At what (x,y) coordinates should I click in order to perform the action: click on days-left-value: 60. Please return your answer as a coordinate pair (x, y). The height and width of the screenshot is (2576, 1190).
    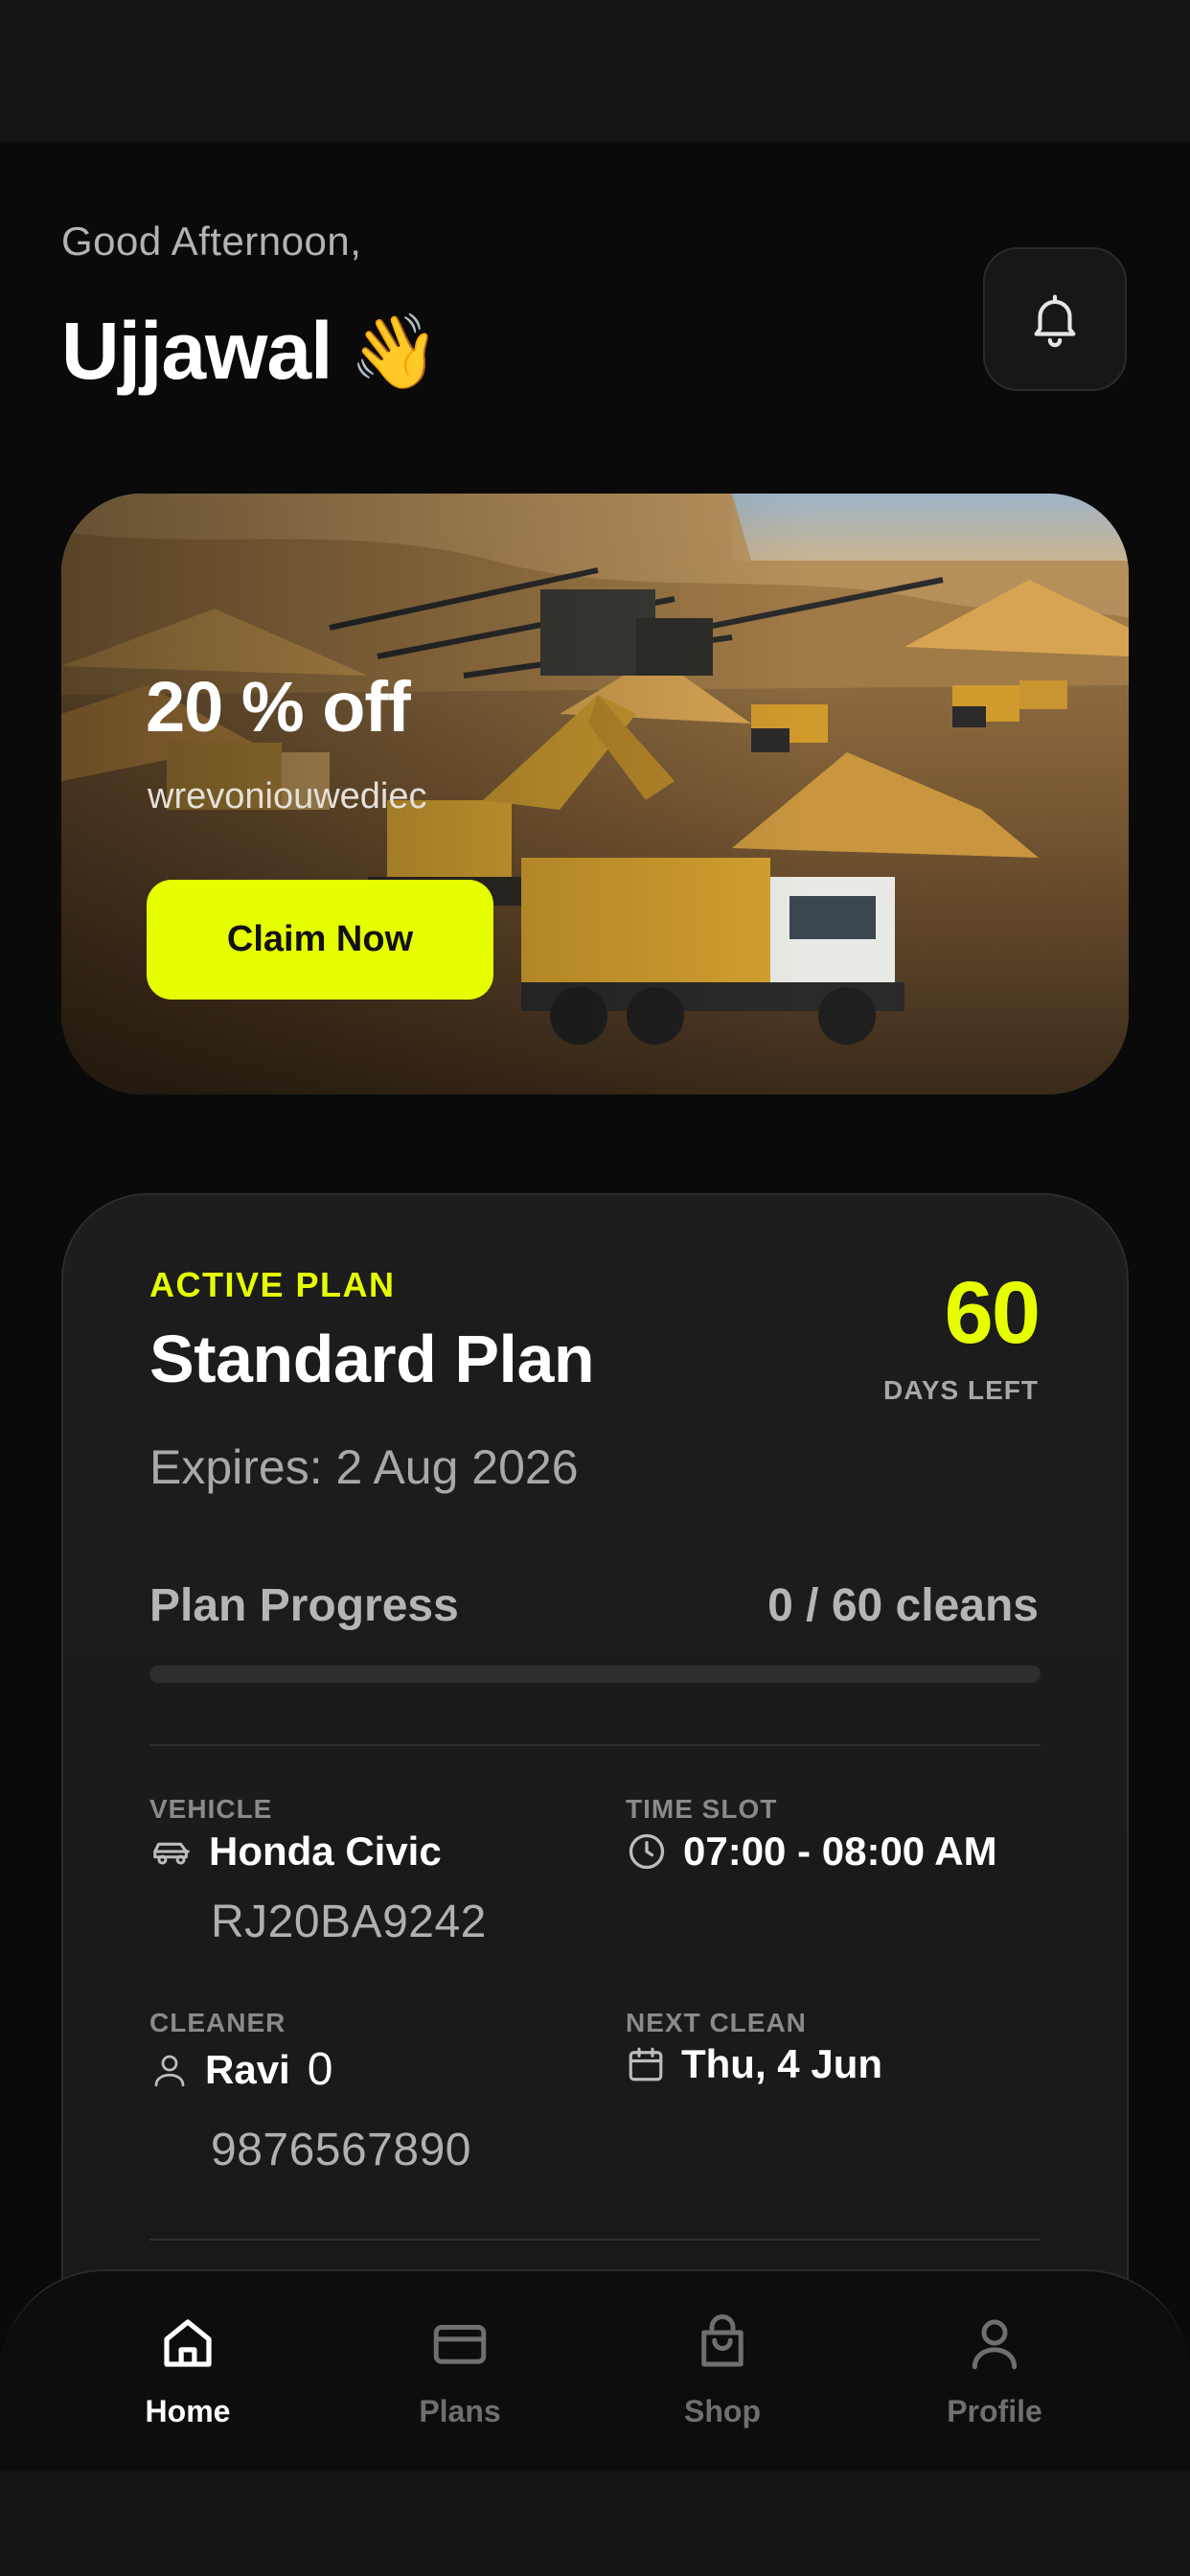
    Looking at the image, I should click on (992, 1313).